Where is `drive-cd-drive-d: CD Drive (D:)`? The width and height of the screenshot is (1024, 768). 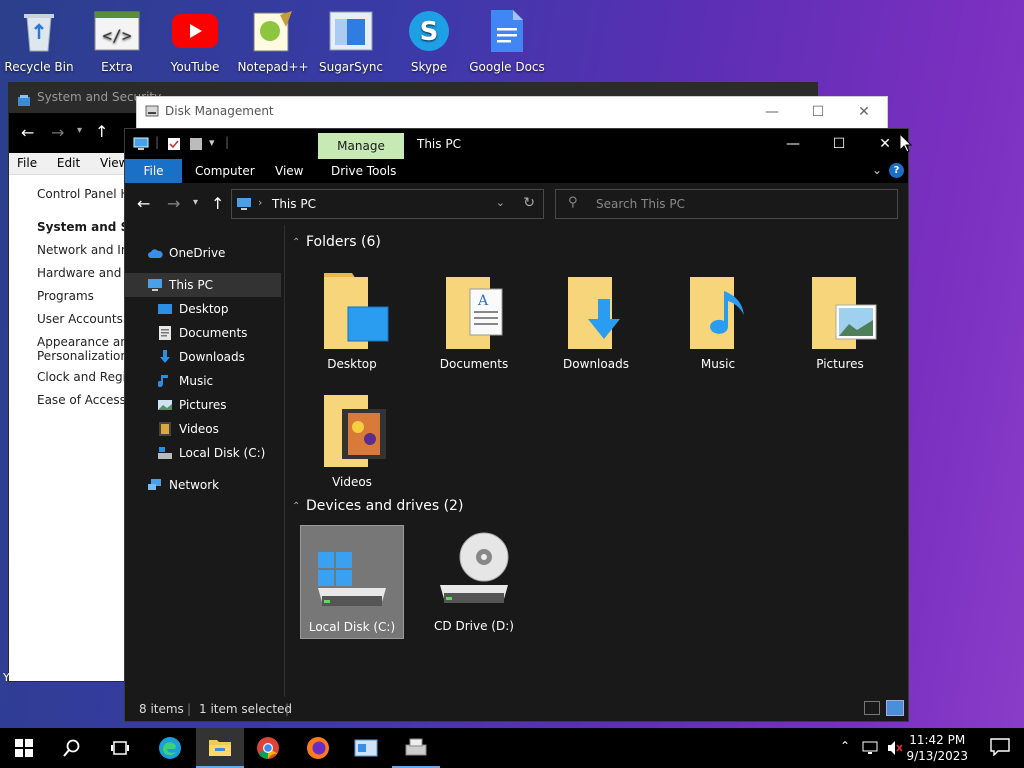 drive-cd-drive-d: CD Drive (D:) is located at coordinates (474, 581).